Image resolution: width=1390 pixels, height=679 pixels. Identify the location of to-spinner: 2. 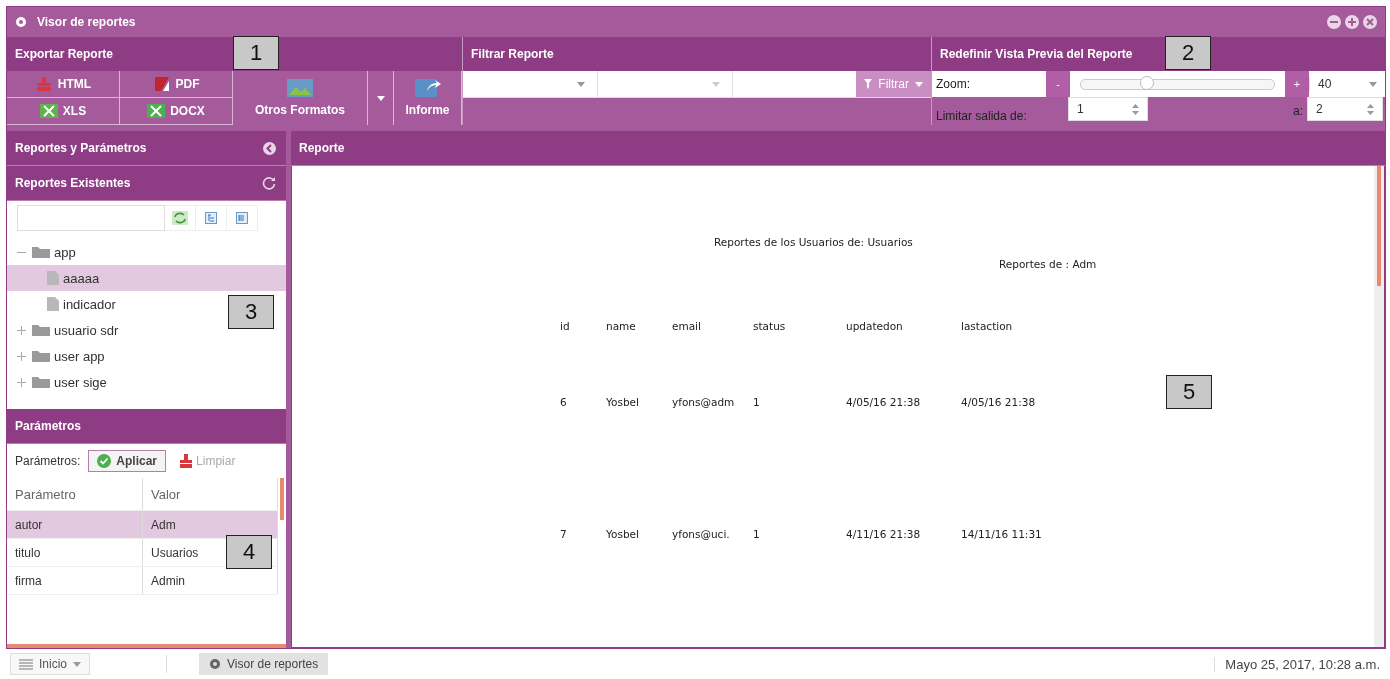
(1345, 109).